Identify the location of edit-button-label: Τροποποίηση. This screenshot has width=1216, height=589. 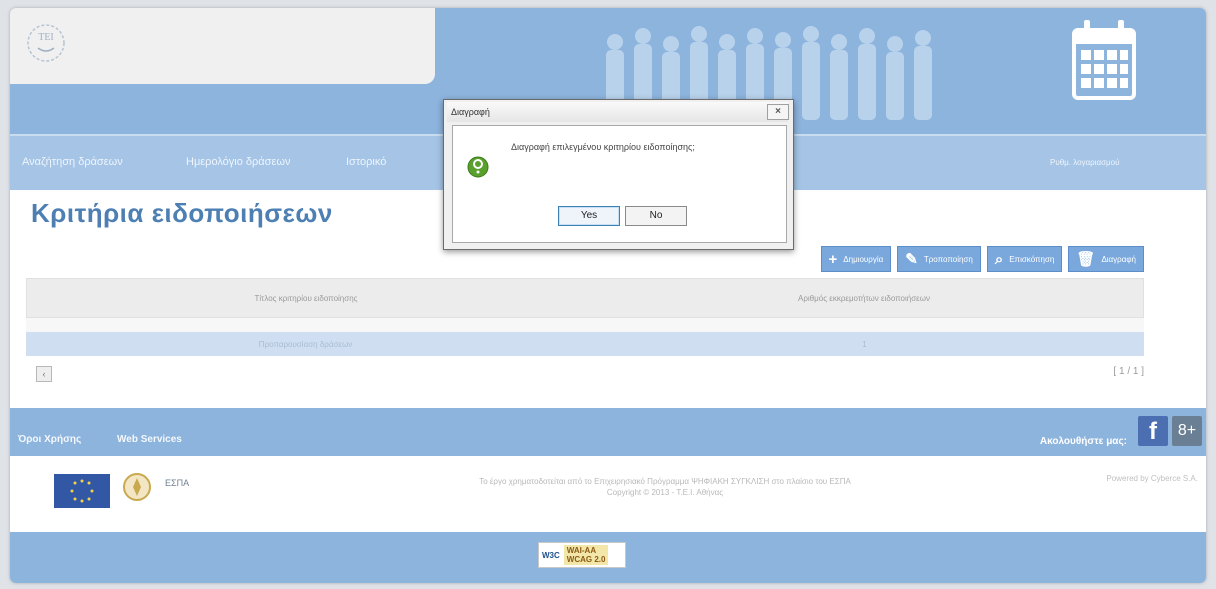
(948, 259).